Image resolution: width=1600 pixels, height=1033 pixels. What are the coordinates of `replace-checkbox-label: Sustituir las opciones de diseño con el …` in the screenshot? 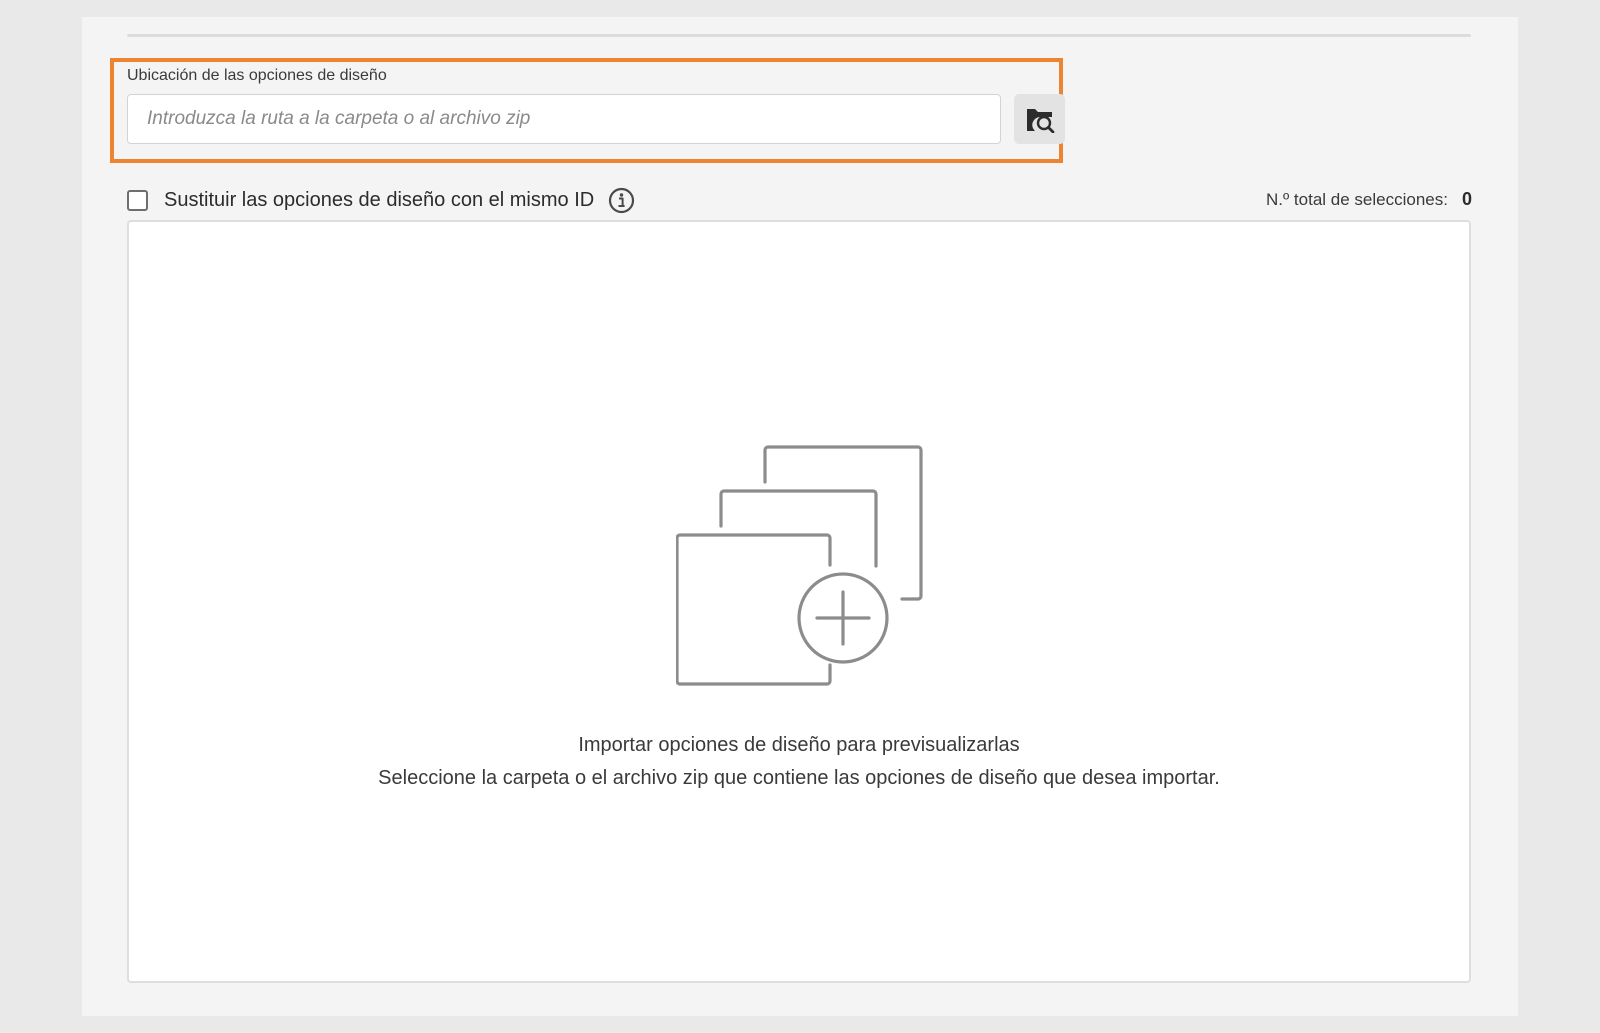 It's located at (379, 200).